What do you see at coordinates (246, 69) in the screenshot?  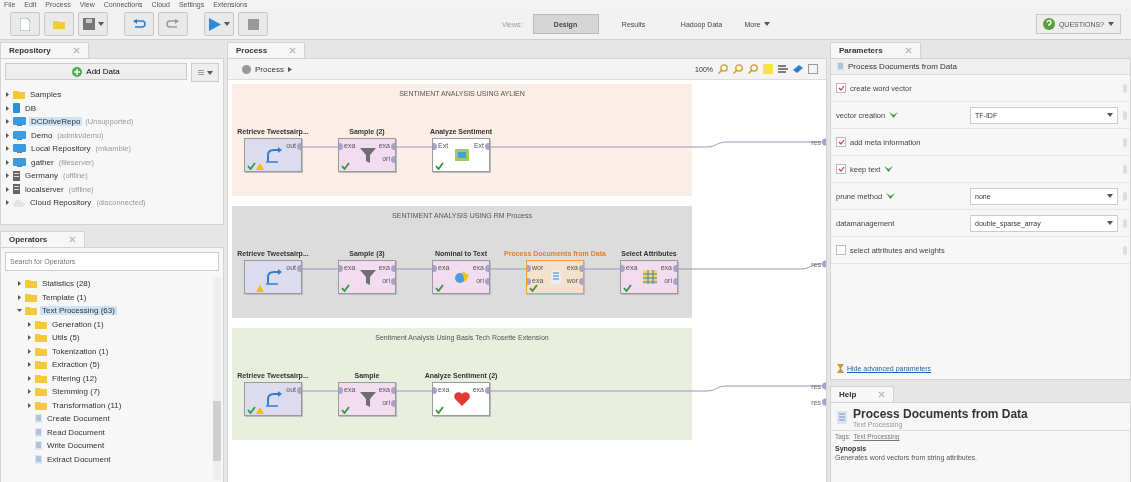 I see `circle-icon` at bounding box center [246, 69].